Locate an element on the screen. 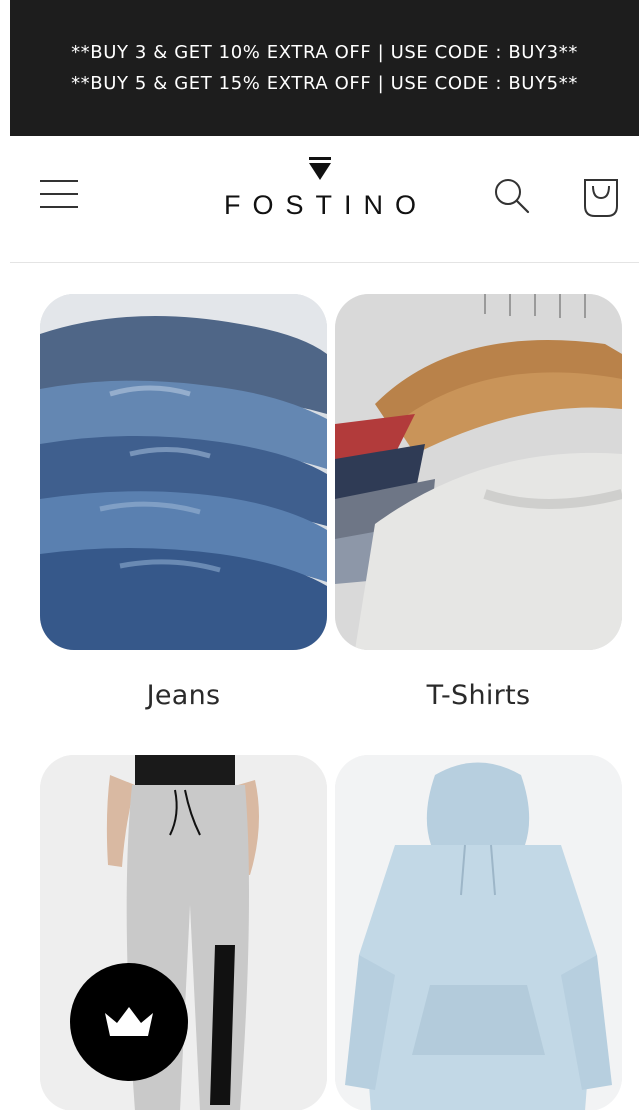 Image resolution: width=639 pixels, height=1110 pixels. hamburger-menu-icon is located at coordinates (60, 194).